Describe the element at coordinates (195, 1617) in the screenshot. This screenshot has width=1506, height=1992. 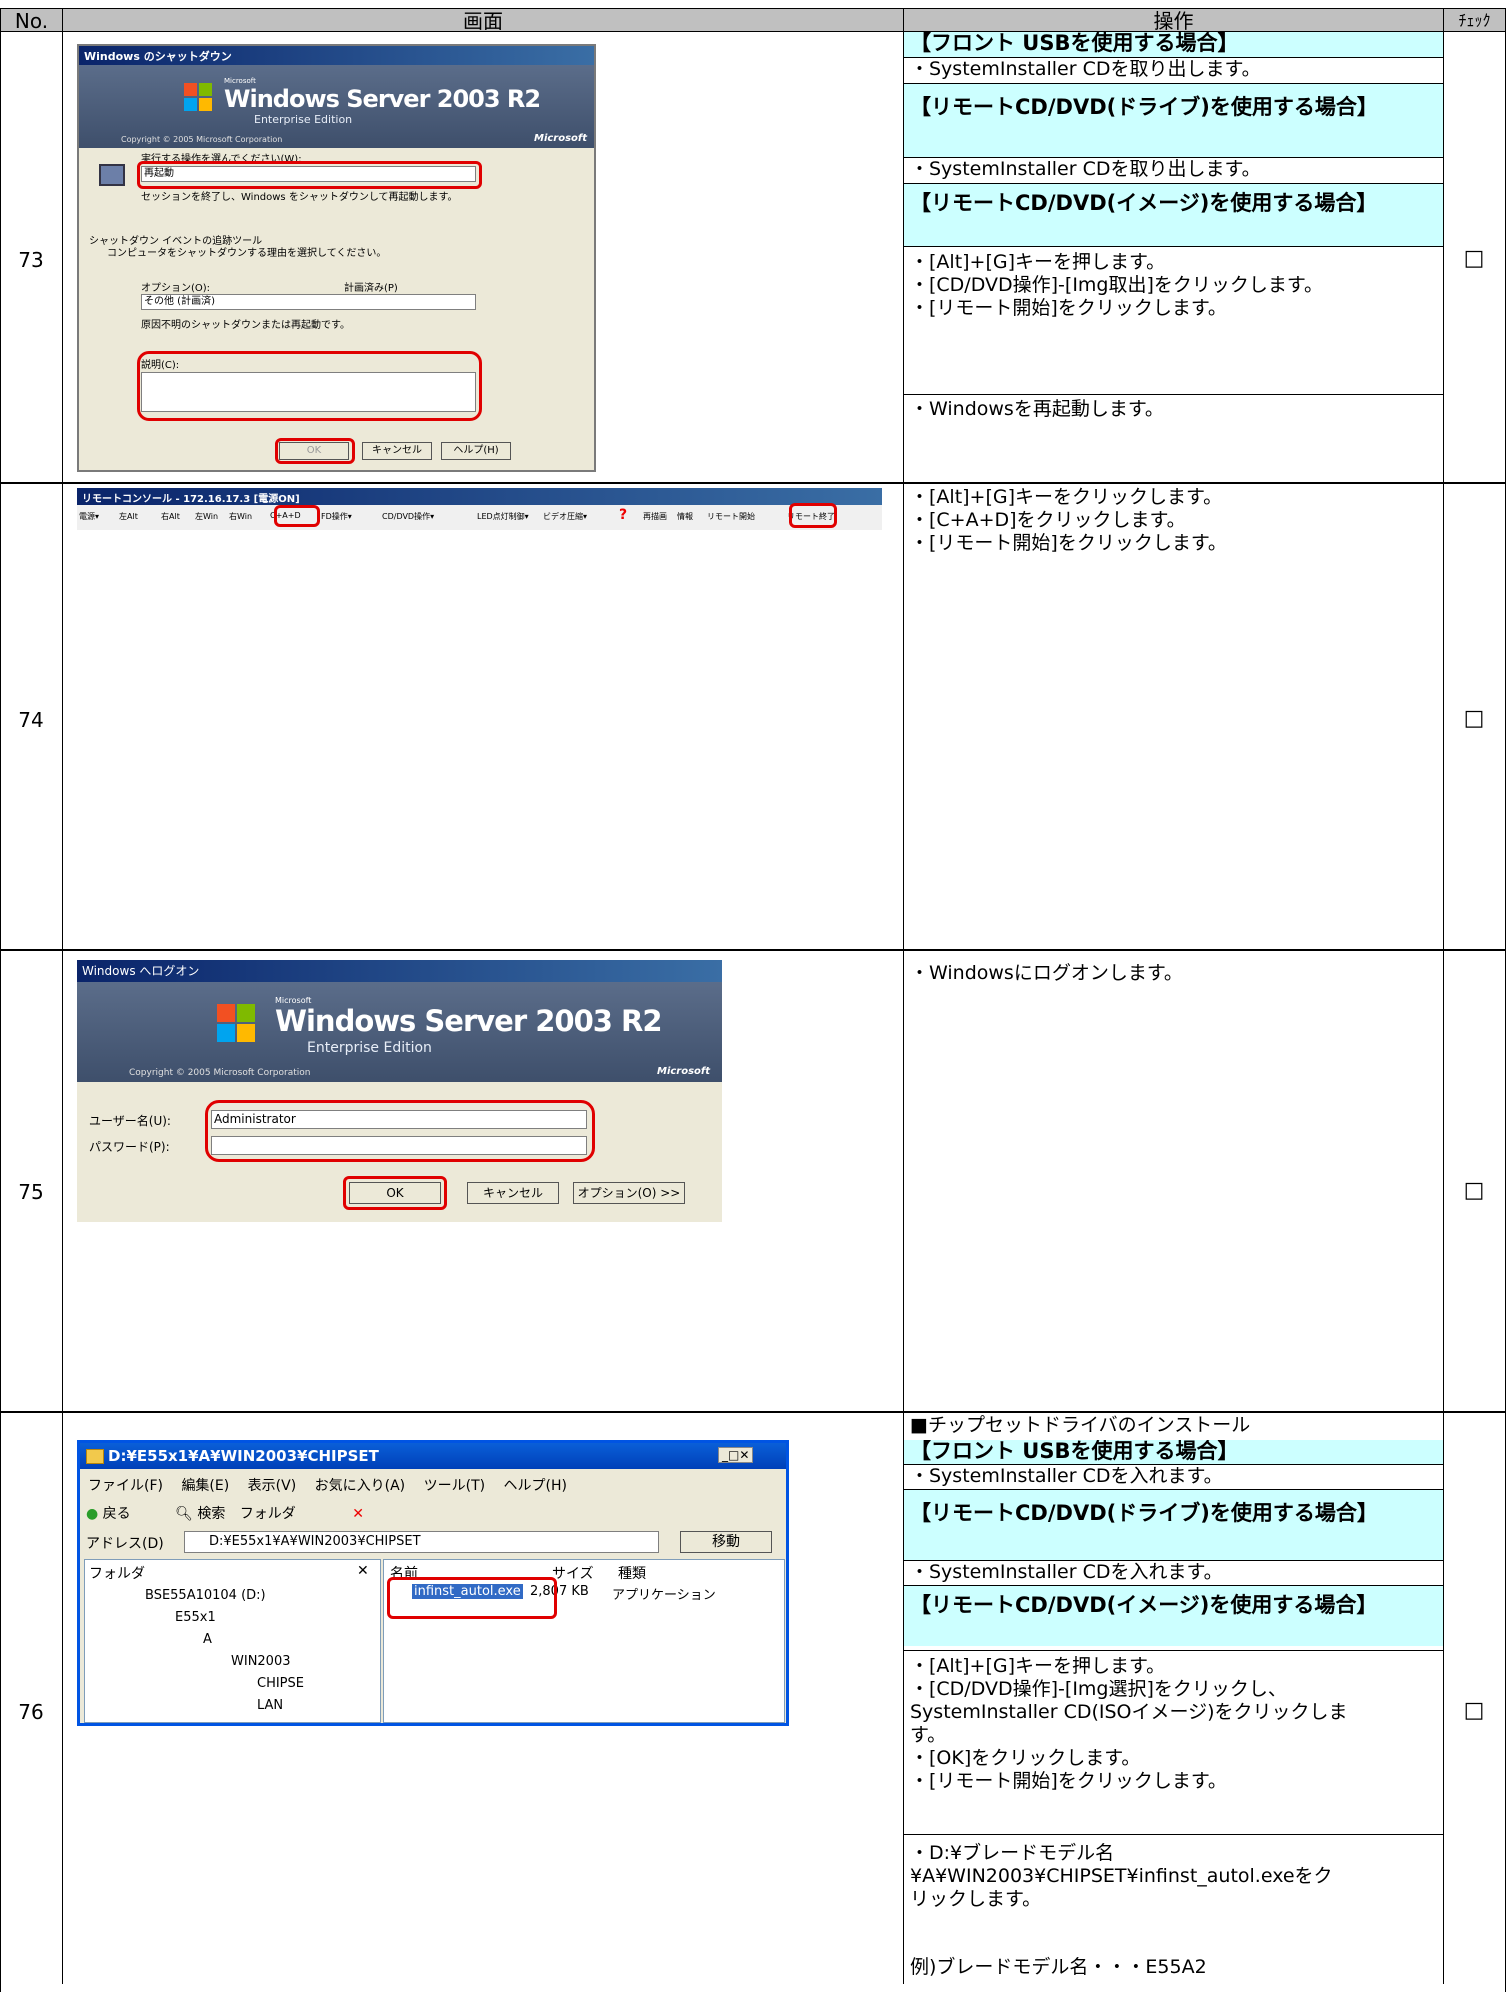
I see `tree-item: E55x1` at that location.